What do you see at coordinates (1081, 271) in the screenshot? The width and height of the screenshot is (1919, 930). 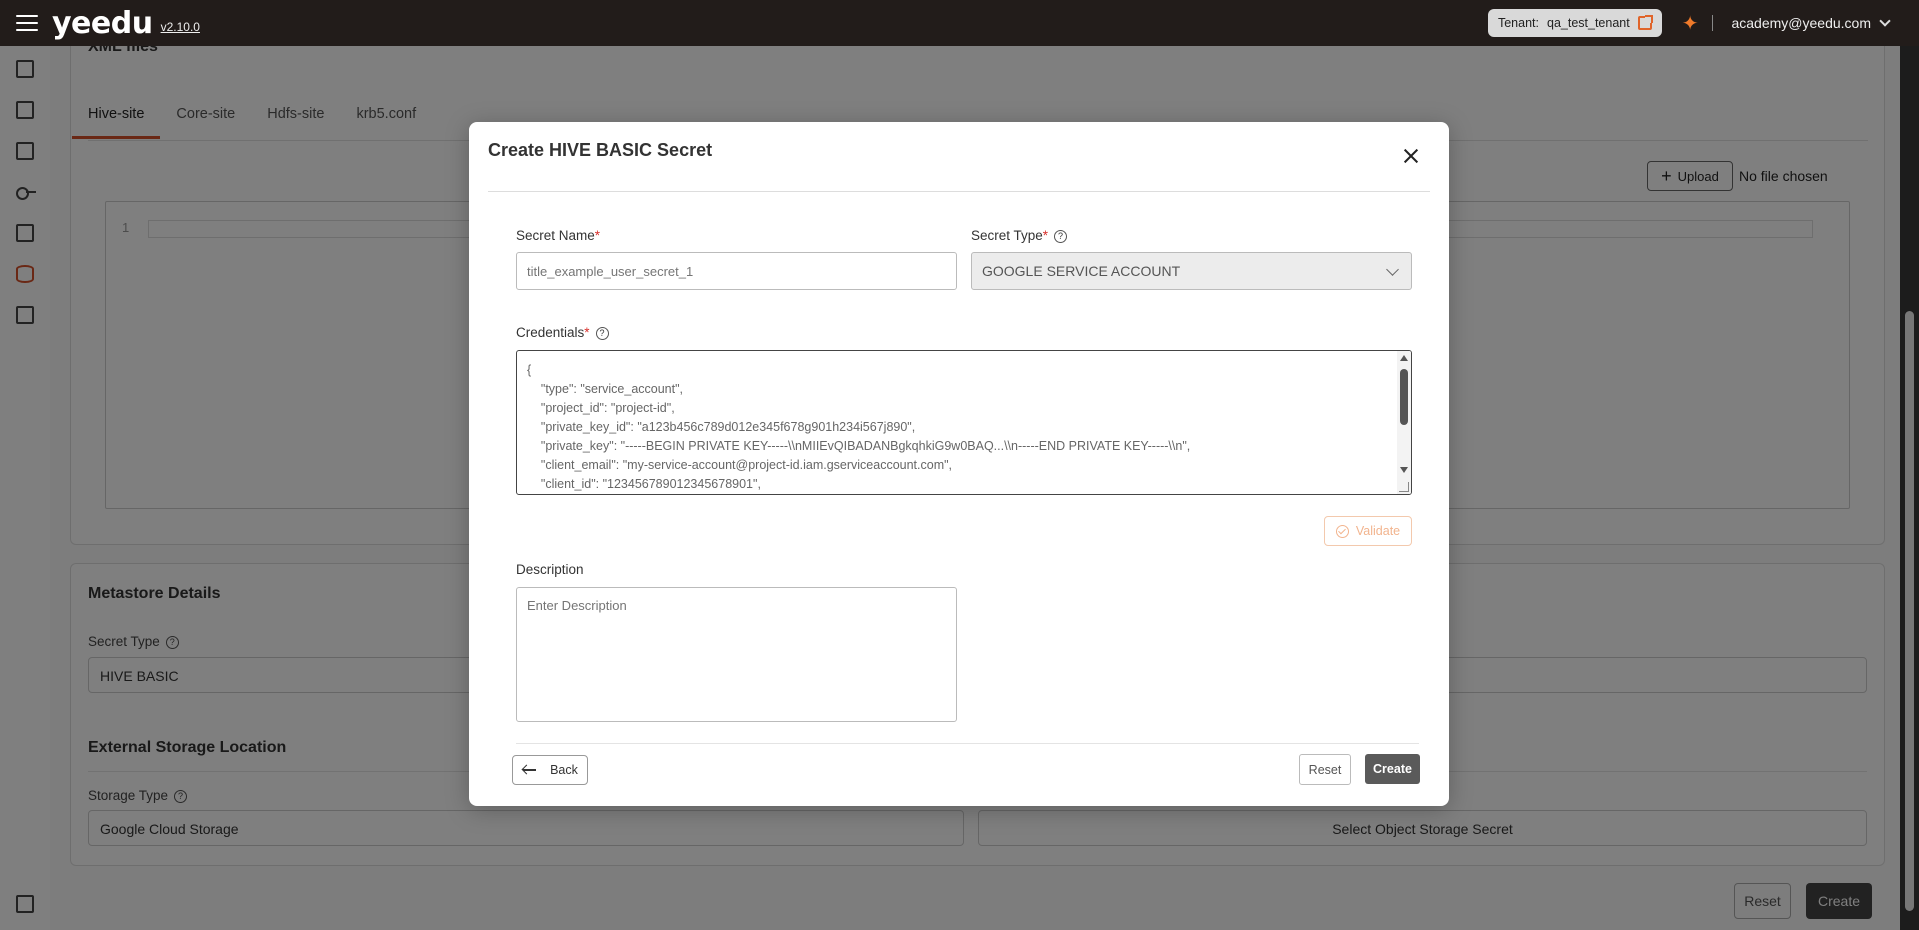 I see `secret-type-value: GOOGLE SERVICE ACCOUNT` at bounding box center [1081, 271].